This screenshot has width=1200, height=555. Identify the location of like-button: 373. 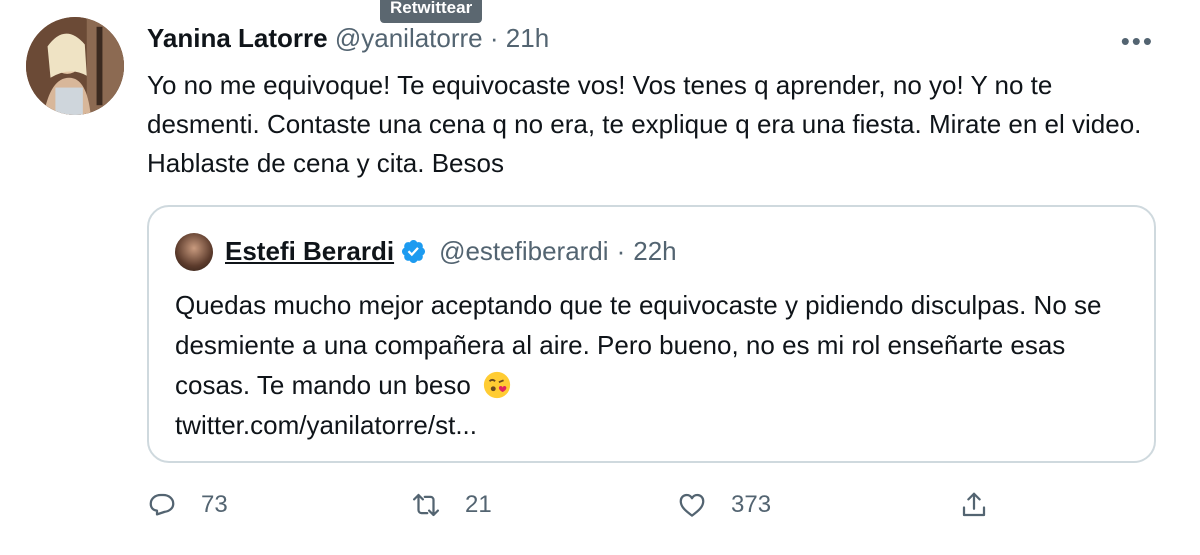
(724, 505).